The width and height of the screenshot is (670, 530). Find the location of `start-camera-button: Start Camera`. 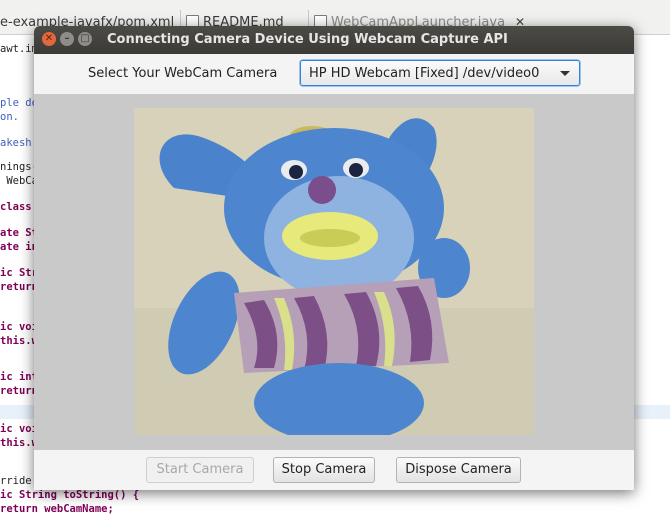

start-camera-button: Start Camera is located at coordinates (200, 470).